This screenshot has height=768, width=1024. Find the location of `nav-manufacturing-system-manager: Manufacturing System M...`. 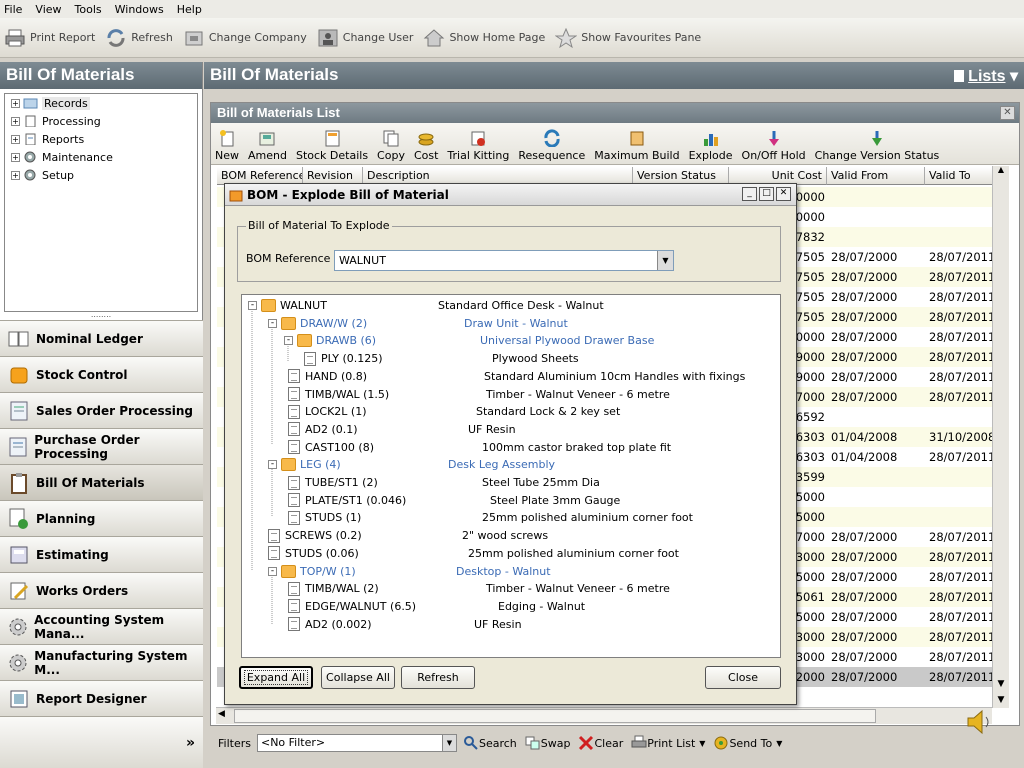

nav-manufacturing-system-manager: Manufacturing System M... is located at coordinates (101, 662).